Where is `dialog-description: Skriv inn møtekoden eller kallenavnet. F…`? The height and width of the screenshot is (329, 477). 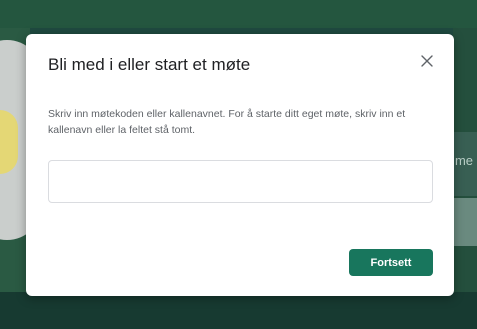 dialog-description: Skriv inn møtekoden eller kallenavnet. F… is located at coordinates (227, 122).